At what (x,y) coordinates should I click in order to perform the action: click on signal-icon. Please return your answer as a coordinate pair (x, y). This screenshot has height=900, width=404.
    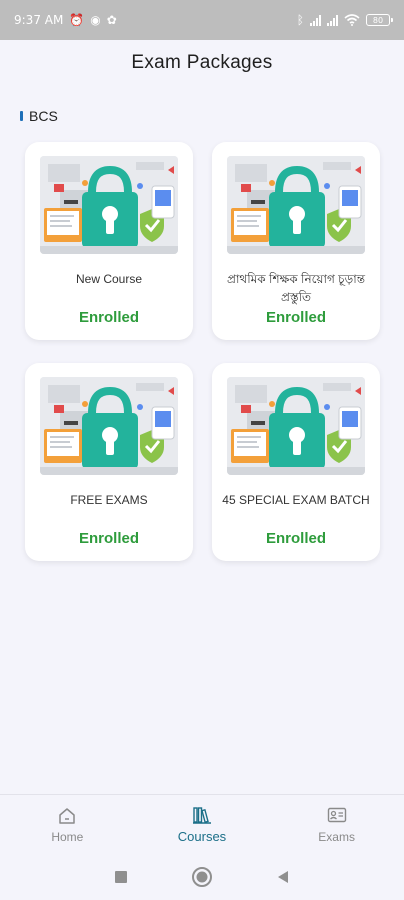
    Looking at the image, I should click on (315, 20).